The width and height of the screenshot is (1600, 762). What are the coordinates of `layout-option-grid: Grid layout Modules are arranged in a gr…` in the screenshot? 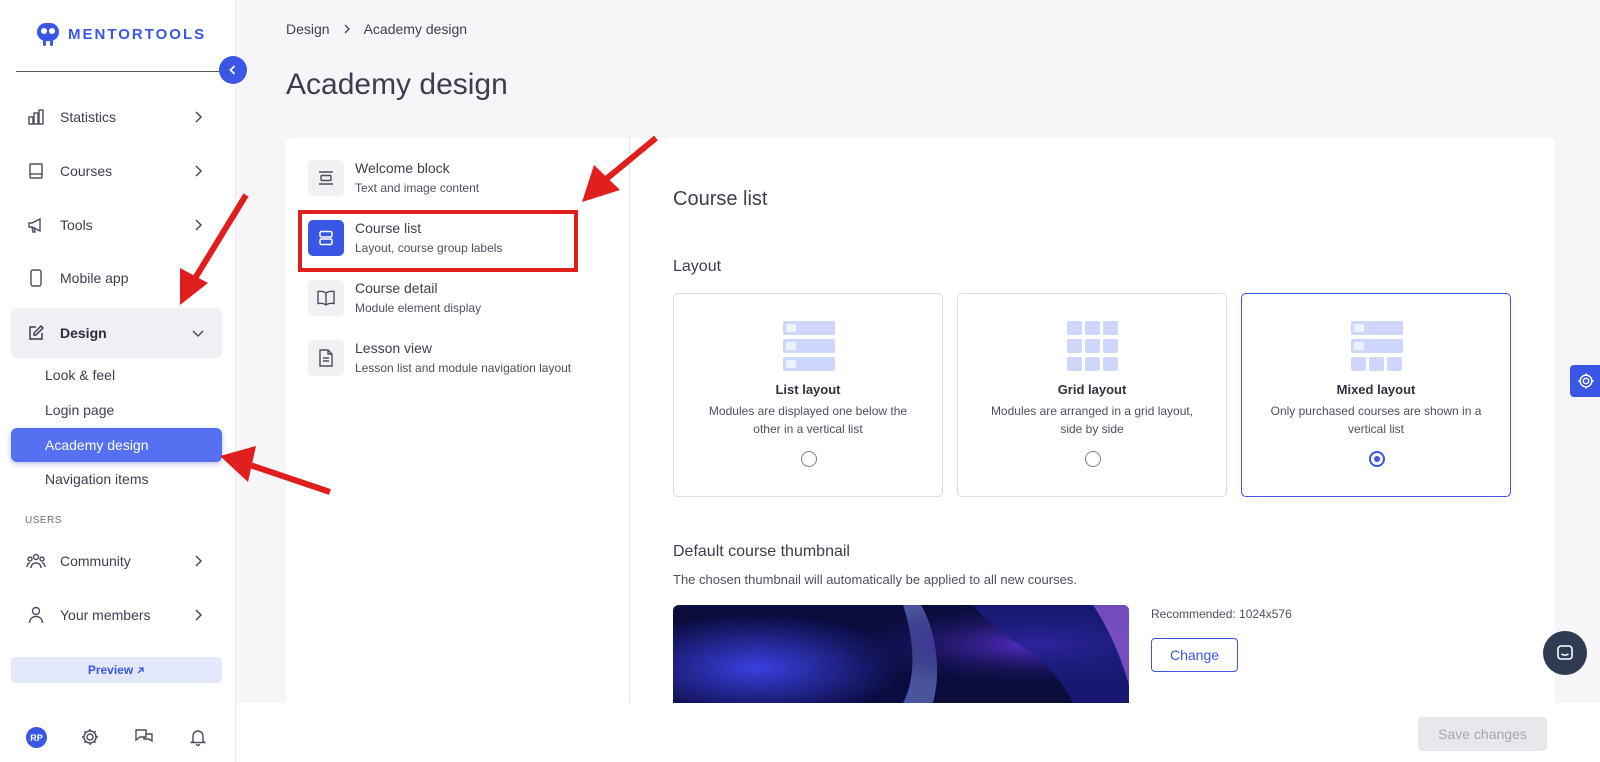 It's located at (1092, 395).